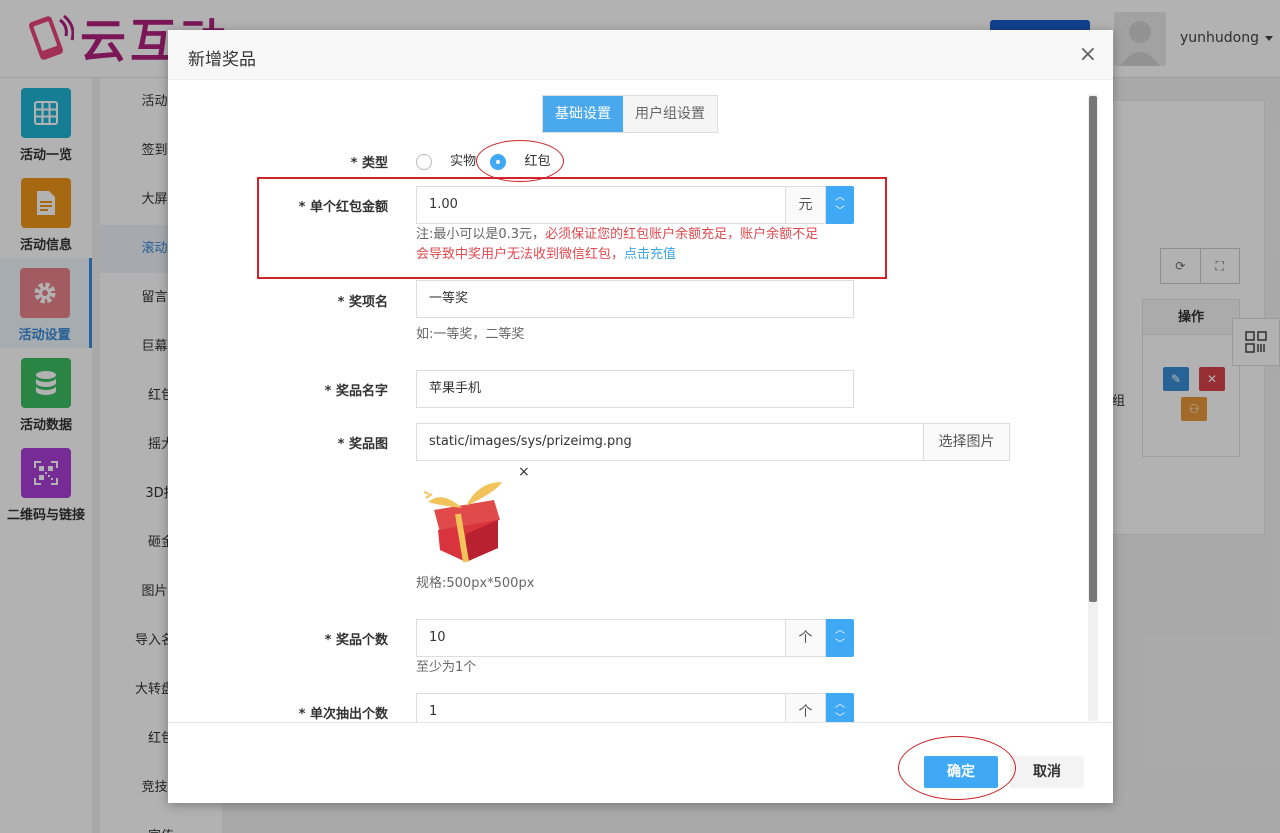 The width and height of the screenshot is (1280, 833). Describe the element at coordinates (601, 638) in the screenshot. I see `prize-count-input: 10` at that location.